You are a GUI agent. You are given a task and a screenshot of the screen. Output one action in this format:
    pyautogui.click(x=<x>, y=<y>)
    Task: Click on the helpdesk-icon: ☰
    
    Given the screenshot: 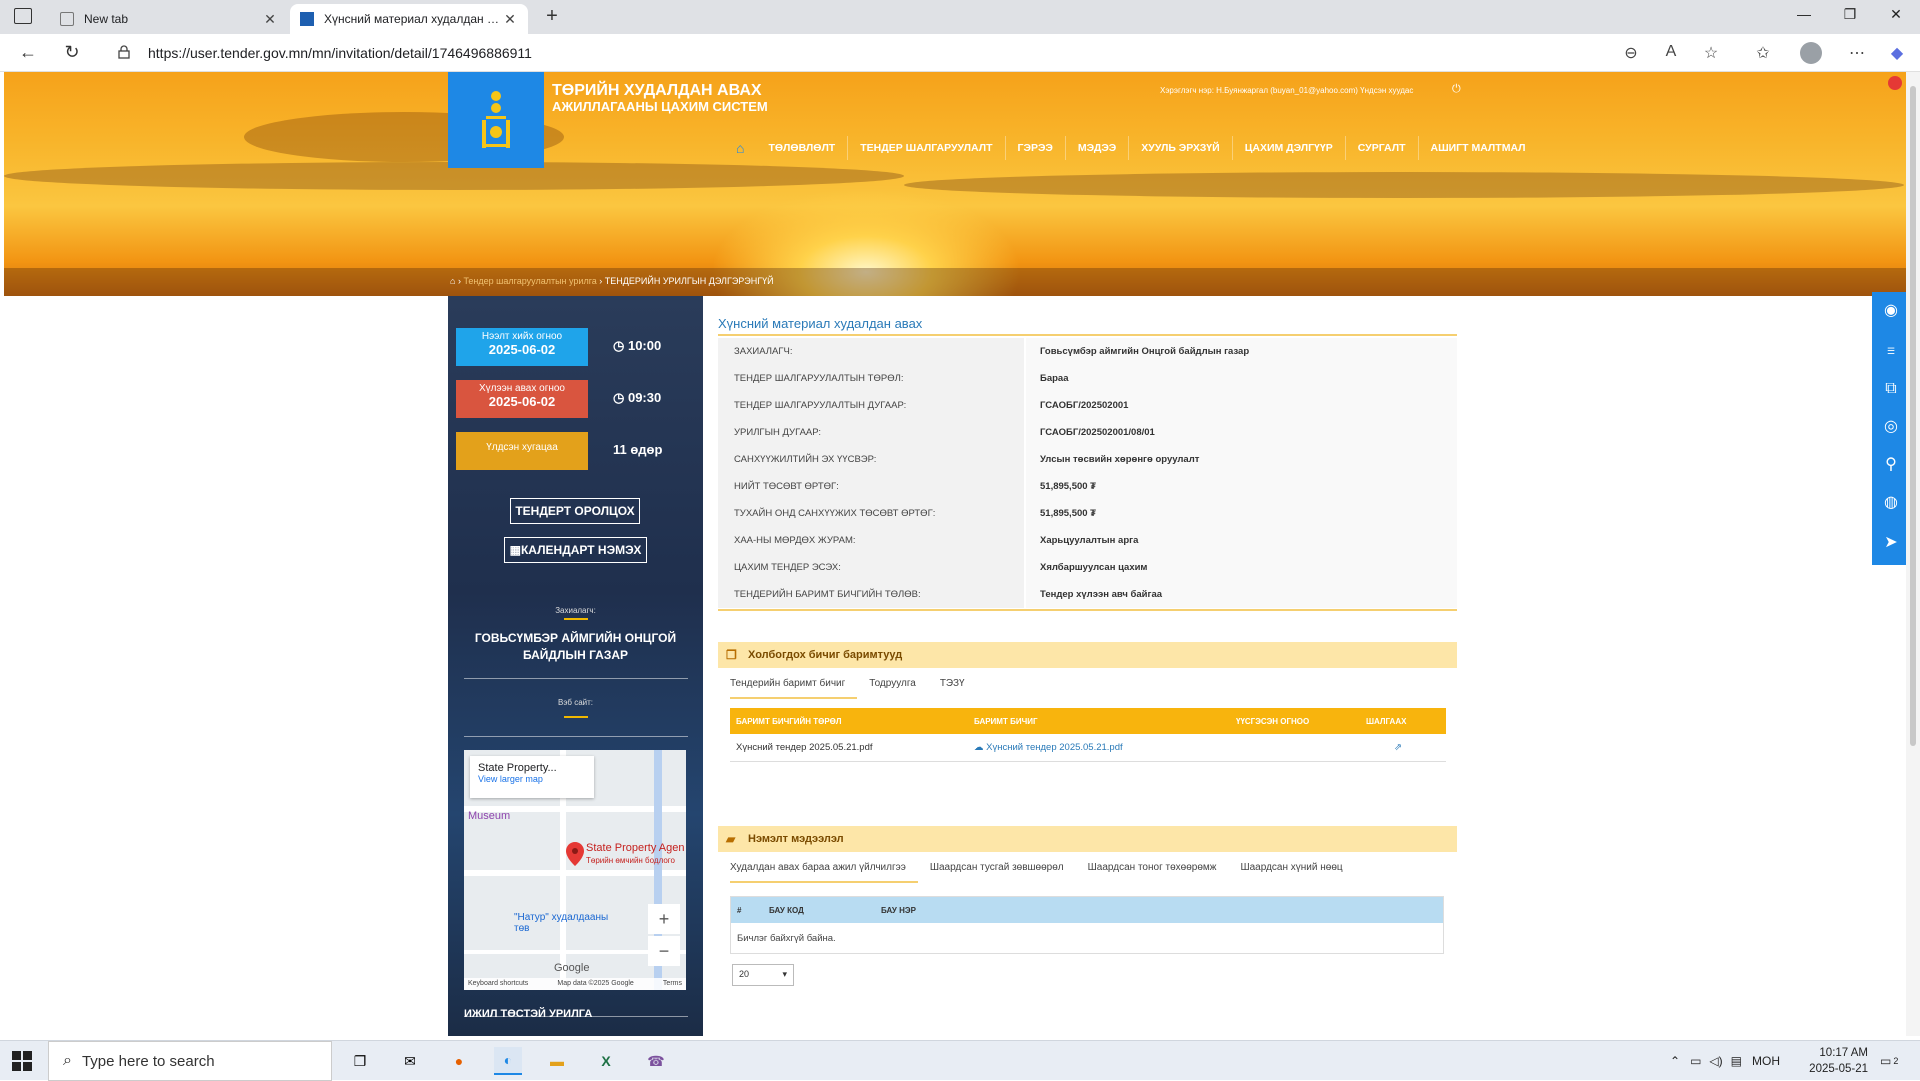 What is the action you would take?
    pyautogui.click(x=1891, y=351)
    